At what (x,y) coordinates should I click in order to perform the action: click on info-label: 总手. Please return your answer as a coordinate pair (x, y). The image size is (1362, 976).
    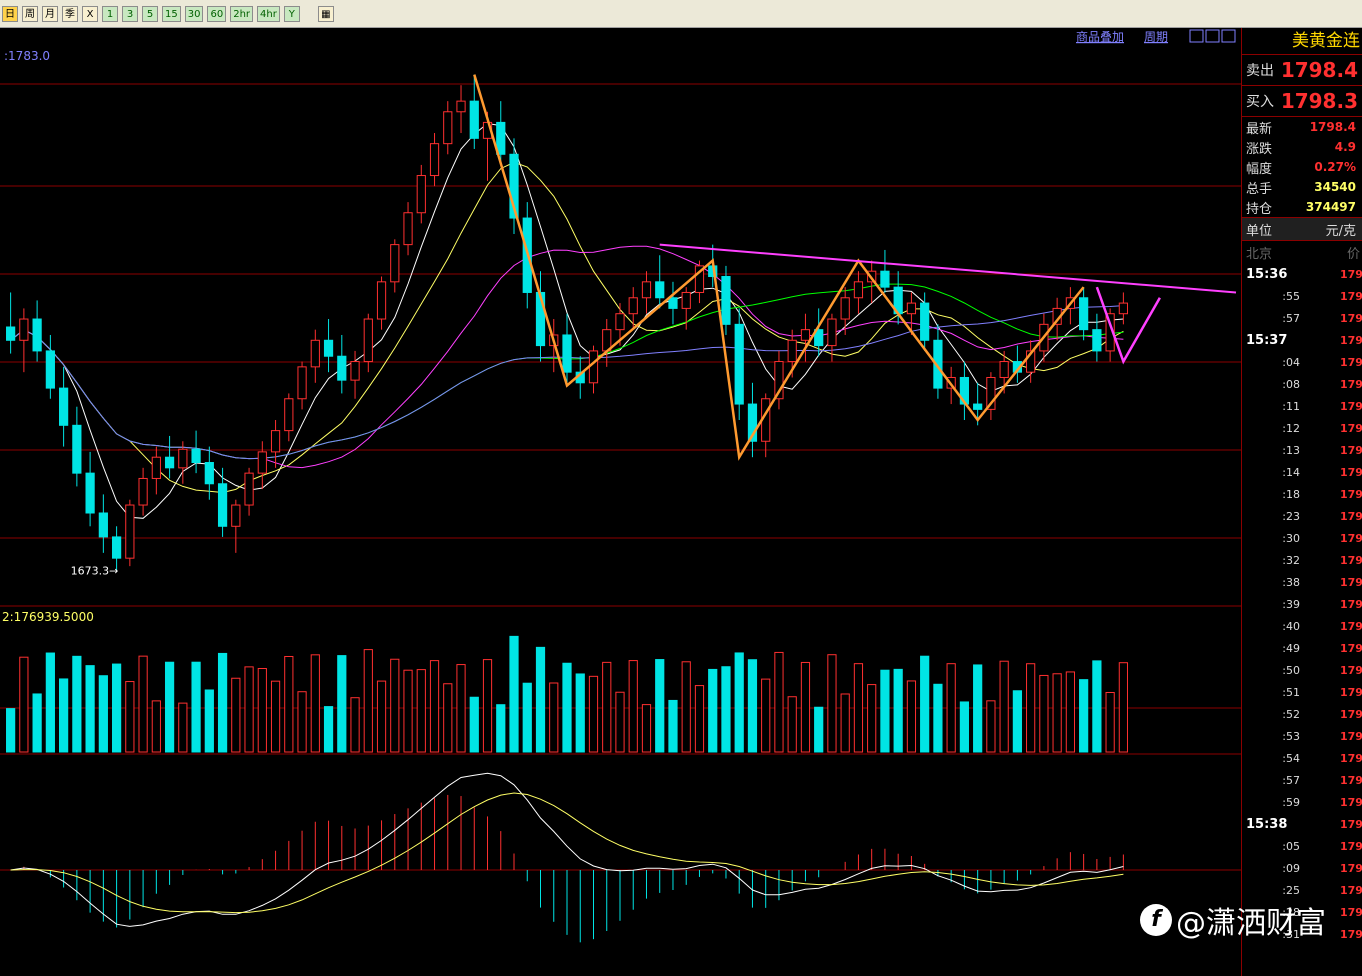
    Looking at the image, I should click on (1259, 189).